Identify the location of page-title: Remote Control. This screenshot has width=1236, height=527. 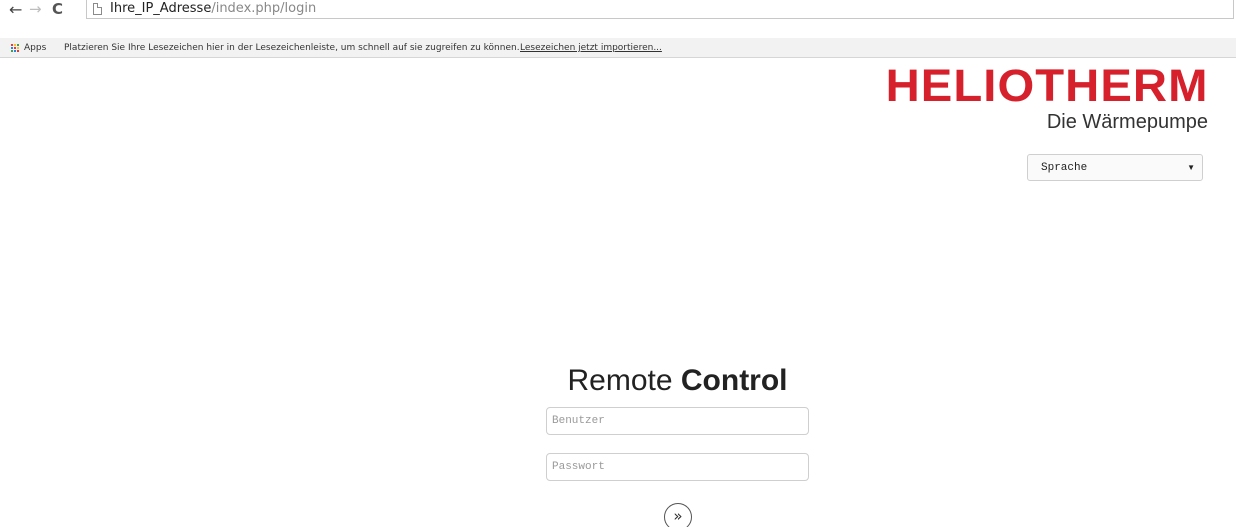
(618, 381).